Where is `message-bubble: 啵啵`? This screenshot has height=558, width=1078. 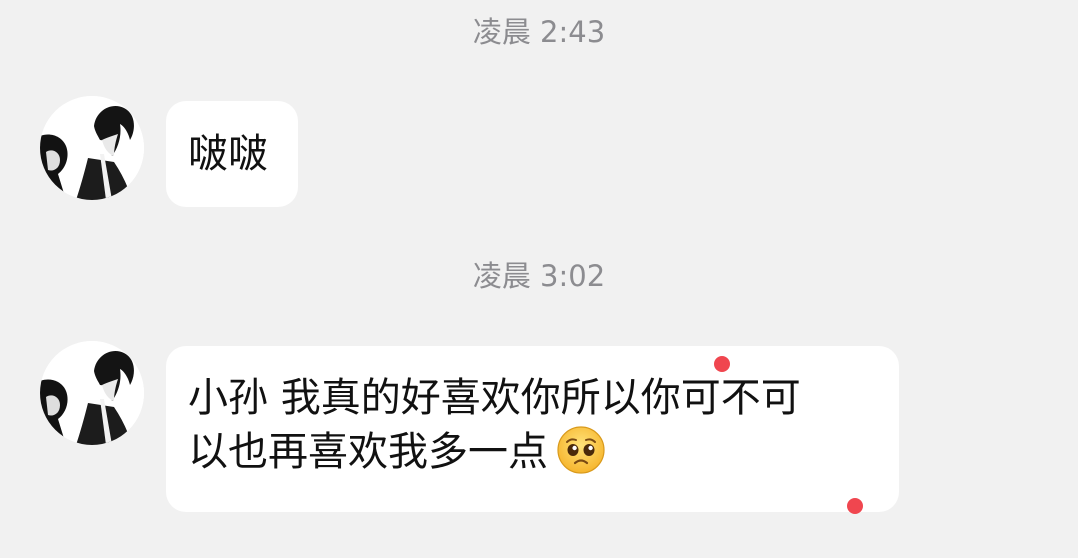 message-bubble: 啵啵 is located at coordinates (232, 154).